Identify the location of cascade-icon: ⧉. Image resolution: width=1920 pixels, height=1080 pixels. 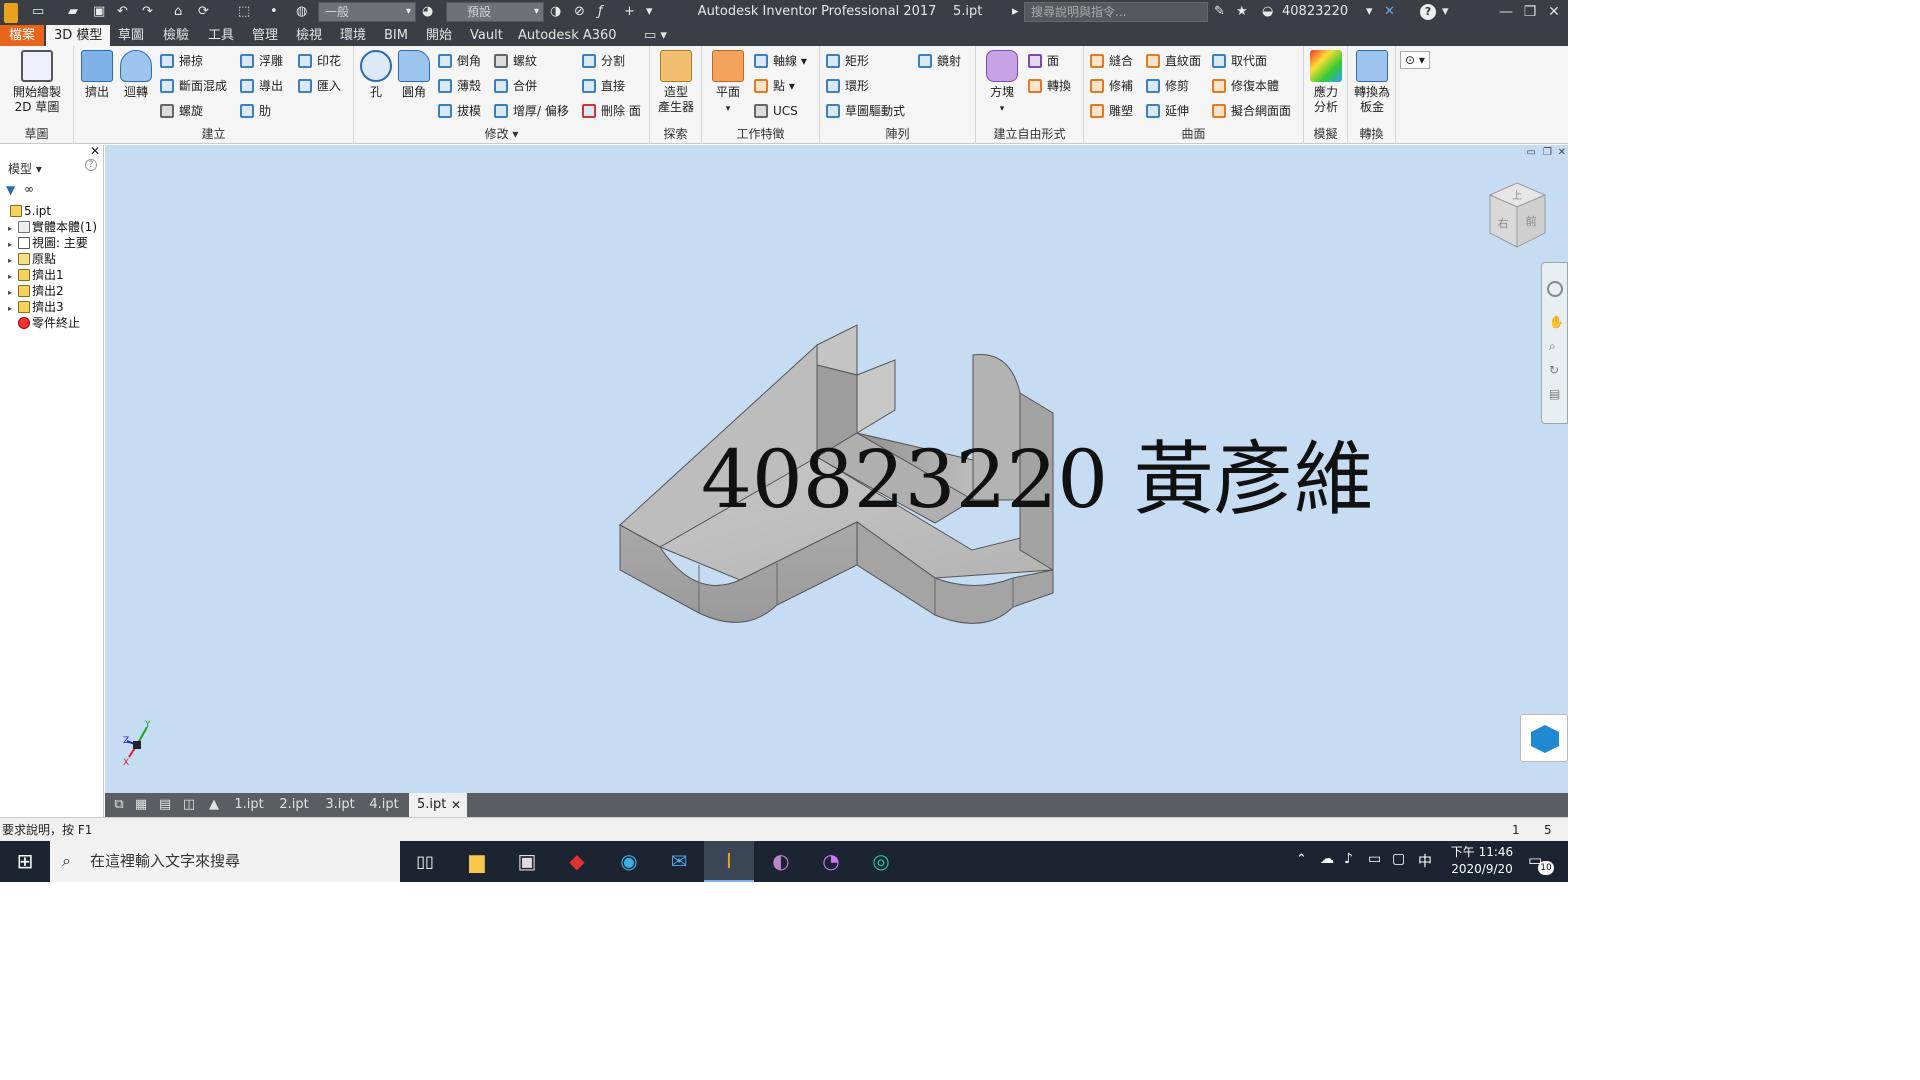
(119, 805).